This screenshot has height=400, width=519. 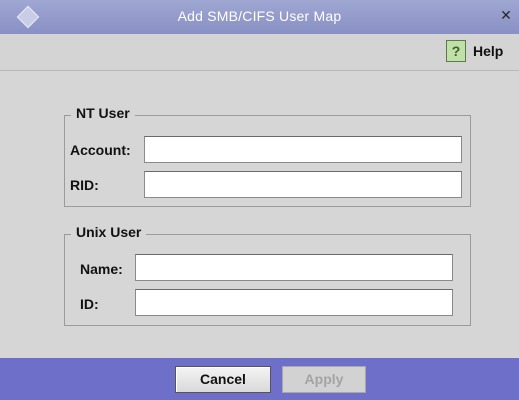 I want to click on title-bar: Add SMB/CIFS User Map ✕, so click(x=259, y=17).